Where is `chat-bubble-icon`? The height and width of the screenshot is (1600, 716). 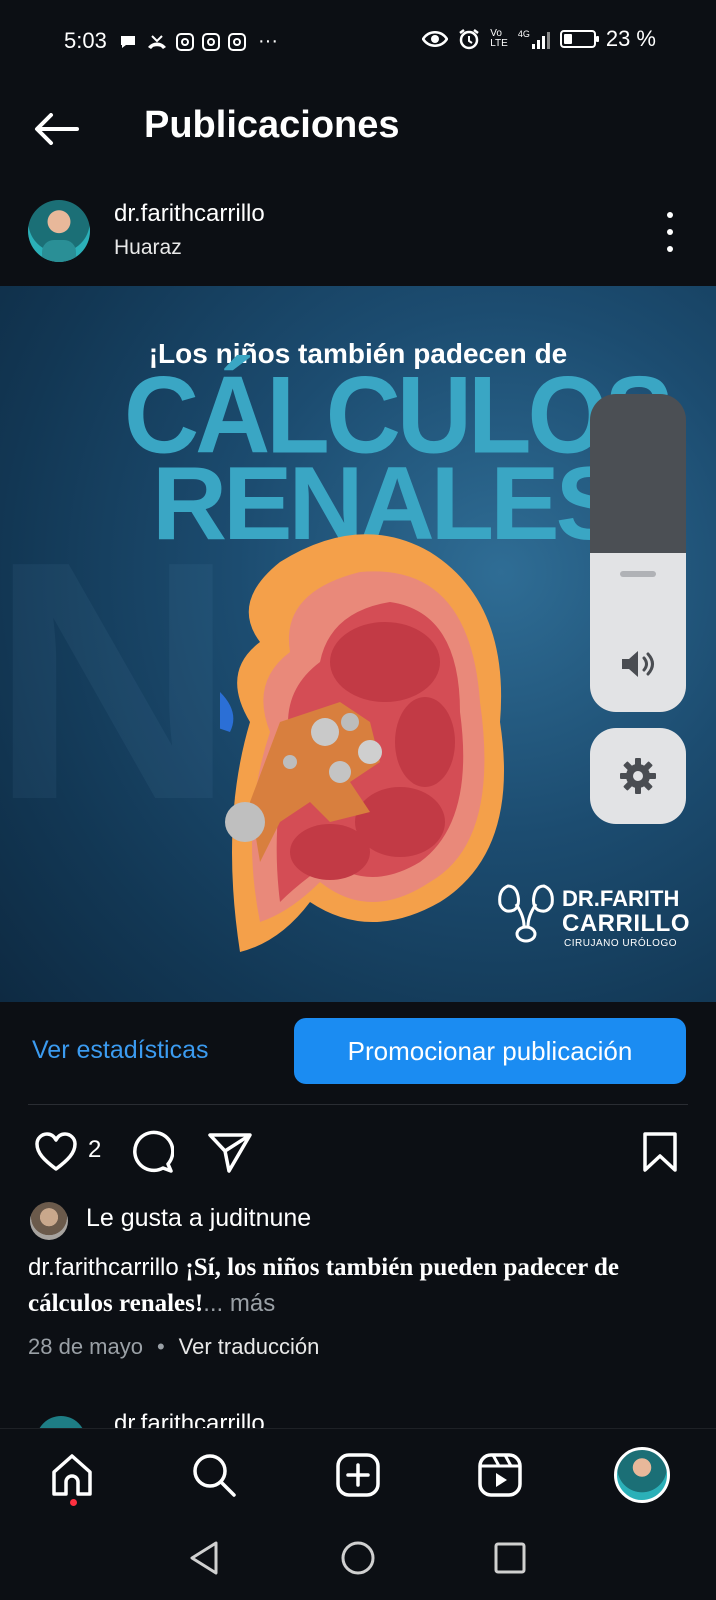 chat-bubble-icon is located at coordinates (128, 41).